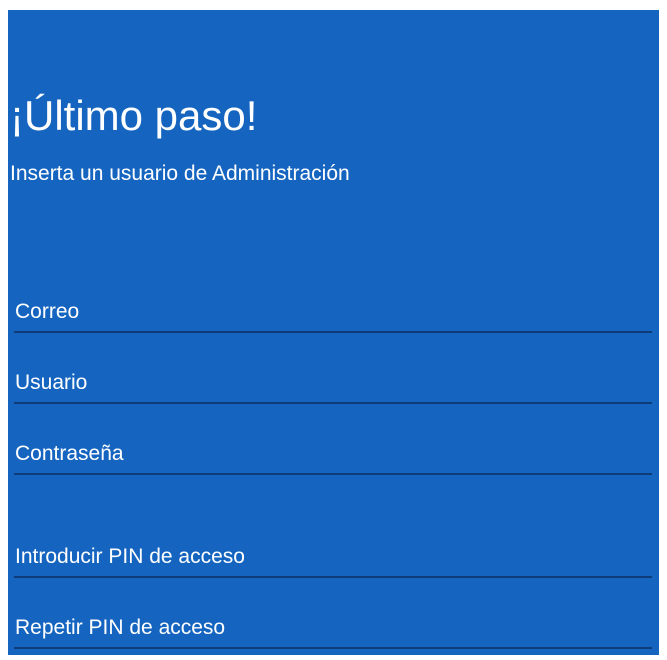 The width and height of the screenshot is (667, 660). I want to click on repeat-pin-field-container, so click(333, 629).